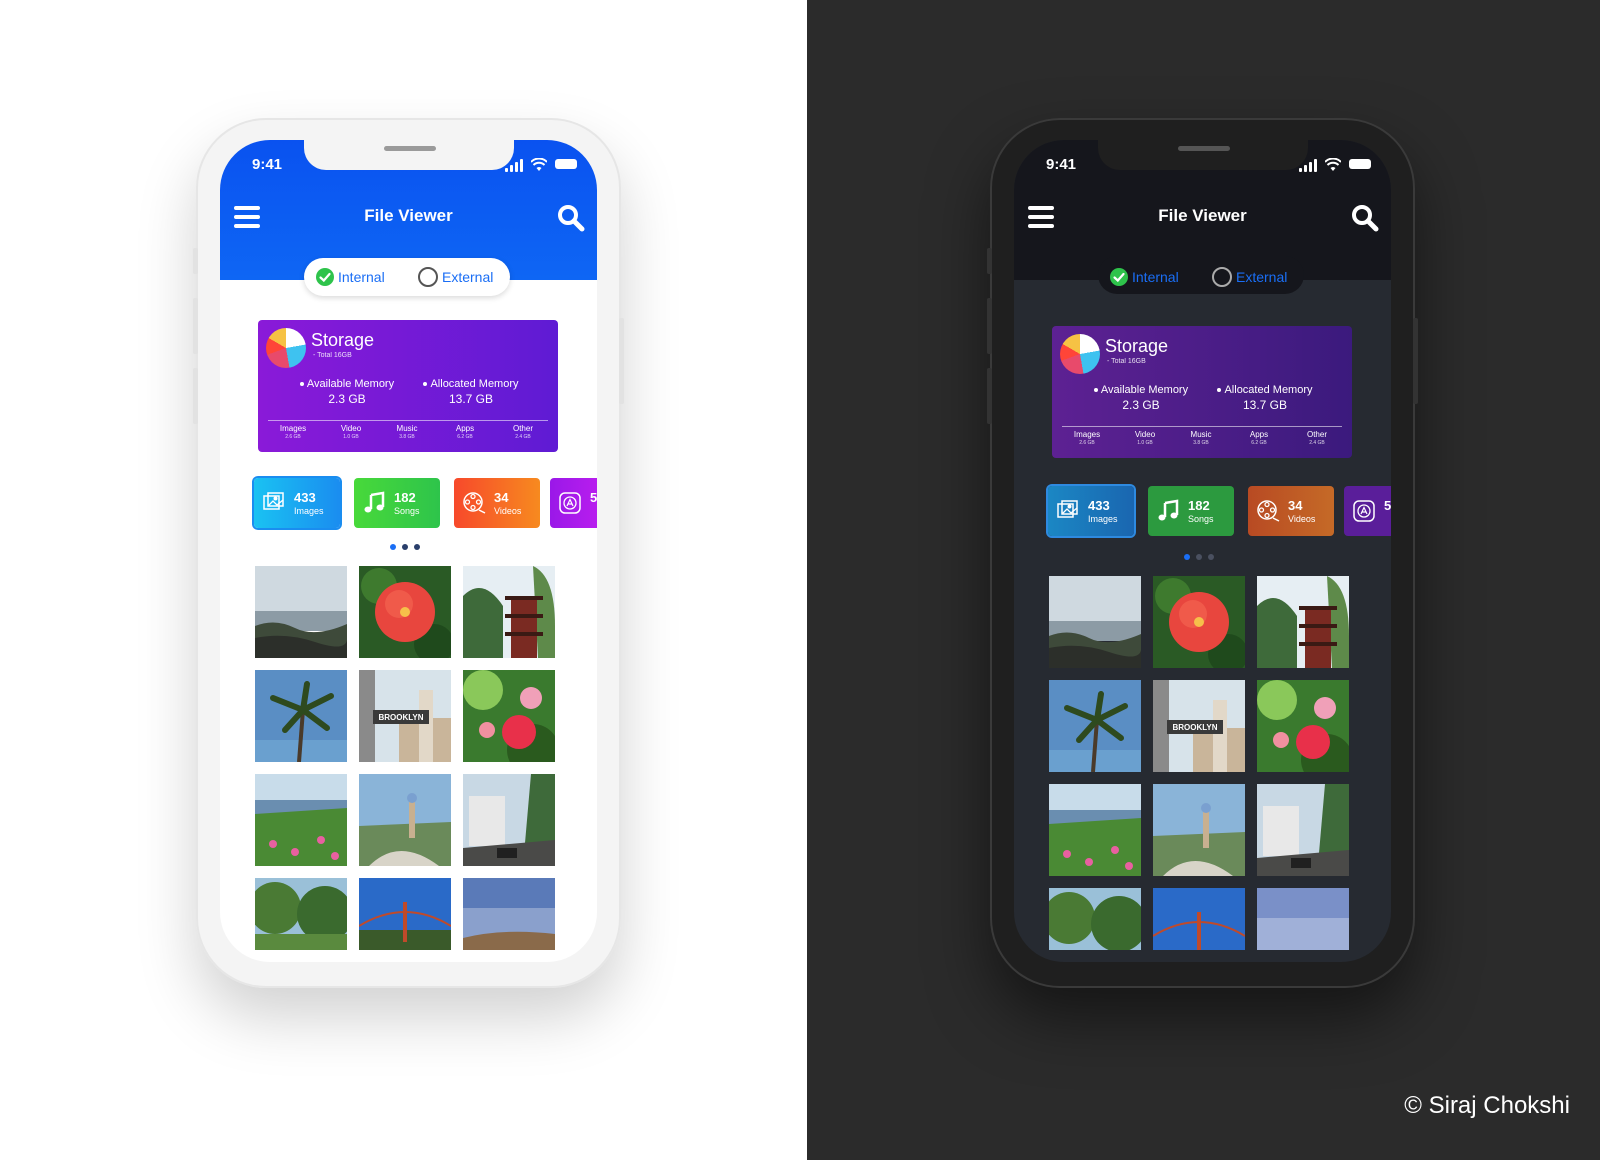 The width and height of the screenshot is (1600, 1160). What do you see at coordinates (361, 277) in the screenshot?
I see `internal-label: Internal` at bounding box center [361, 277].